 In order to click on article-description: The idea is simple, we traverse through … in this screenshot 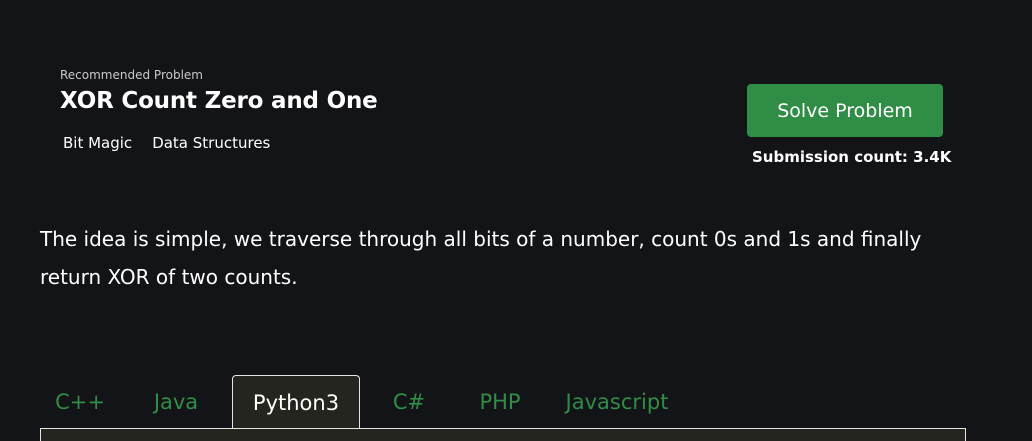, I will do `click(481, 258)`.